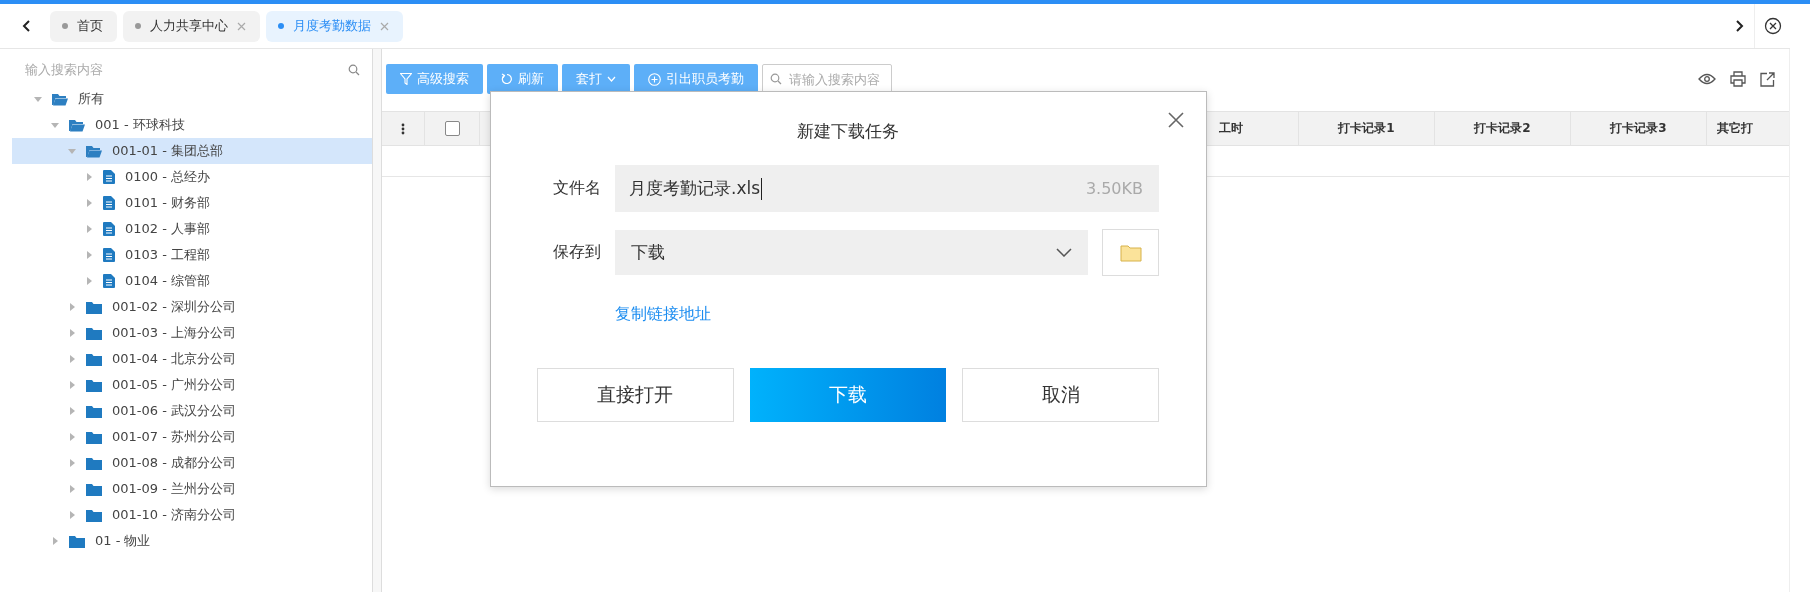 This screenshot has width=1810, height=592. I want to click on tree-item-label: 001-10 - 济南分公司, so click(174, 515).